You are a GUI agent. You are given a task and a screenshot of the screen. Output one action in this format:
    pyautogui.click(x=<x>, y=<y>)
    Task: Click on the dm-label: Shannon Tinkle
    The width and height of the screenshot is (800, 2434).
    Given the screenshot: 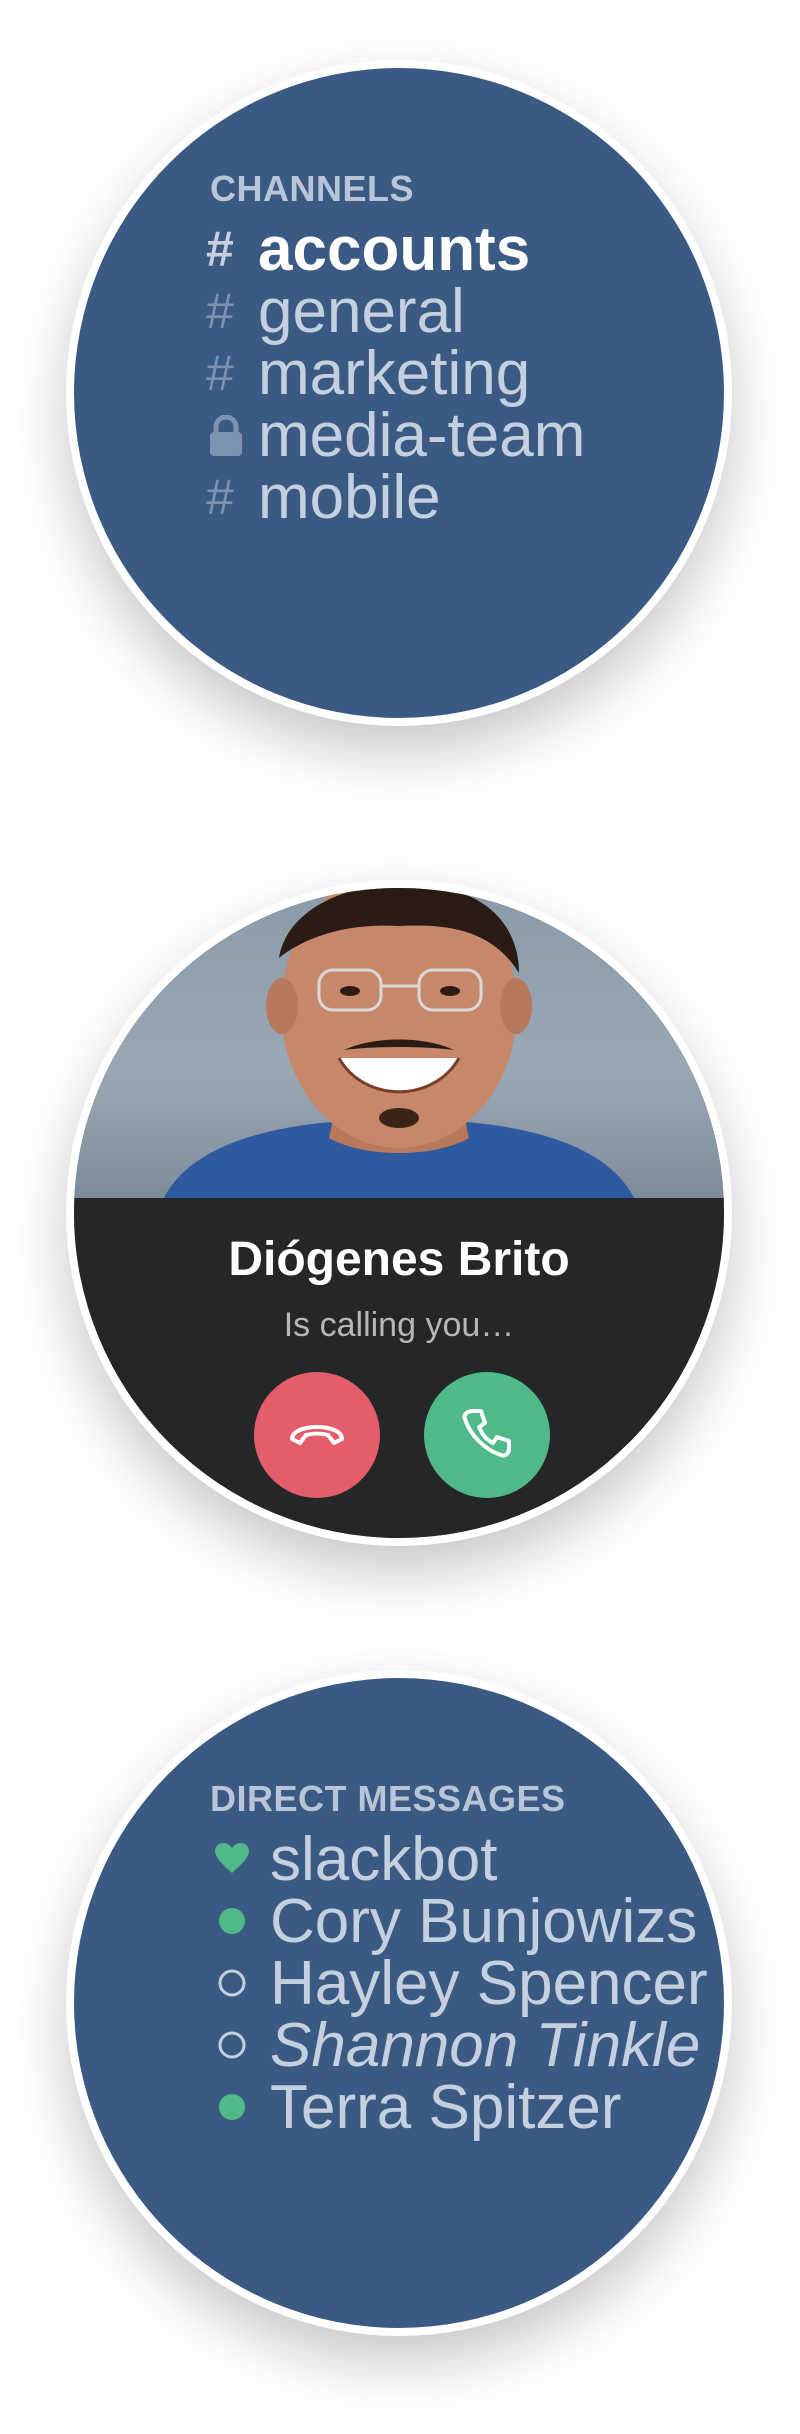 What is the action you would take?
    pyautogui.click(x=485, y=2045)
    